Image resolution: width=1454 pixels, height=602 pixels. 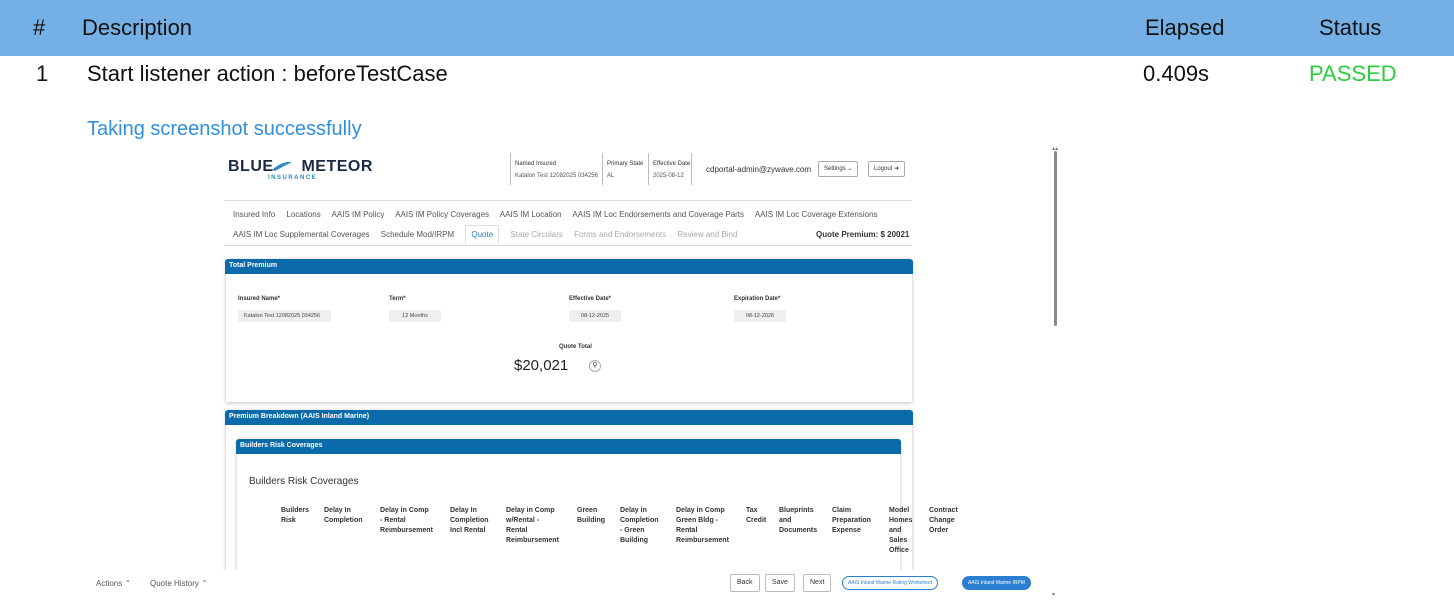 What do you see at coordinates (897, 169) in the screenshot?
I see `logout-icon: ➜` at bounding box center [897, 169].